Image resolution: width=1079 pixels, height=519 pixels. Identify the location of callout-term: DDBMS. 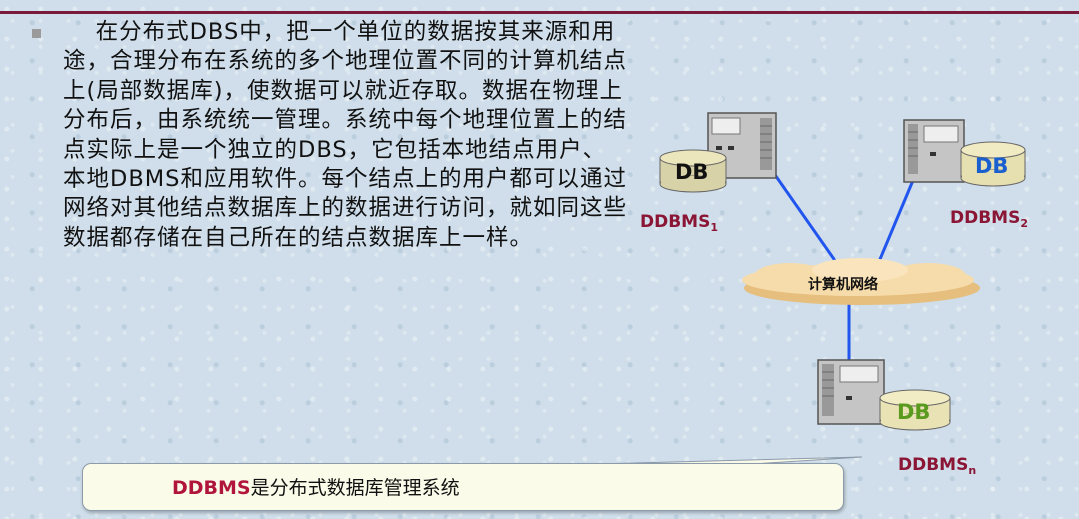
(211, 488).